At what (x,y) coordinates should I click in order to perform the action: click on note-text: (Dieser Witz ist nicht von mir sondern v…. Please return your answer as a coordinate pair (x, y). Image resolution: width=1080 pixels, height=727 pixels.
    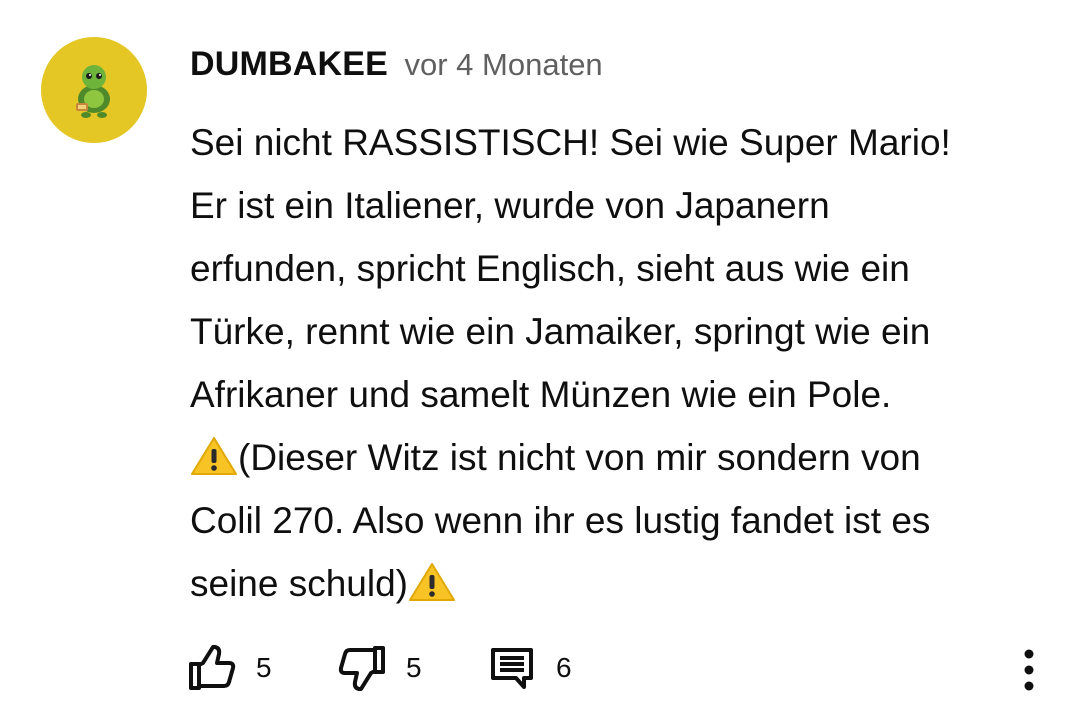
    Looking at the image, I should click on (579, 457).